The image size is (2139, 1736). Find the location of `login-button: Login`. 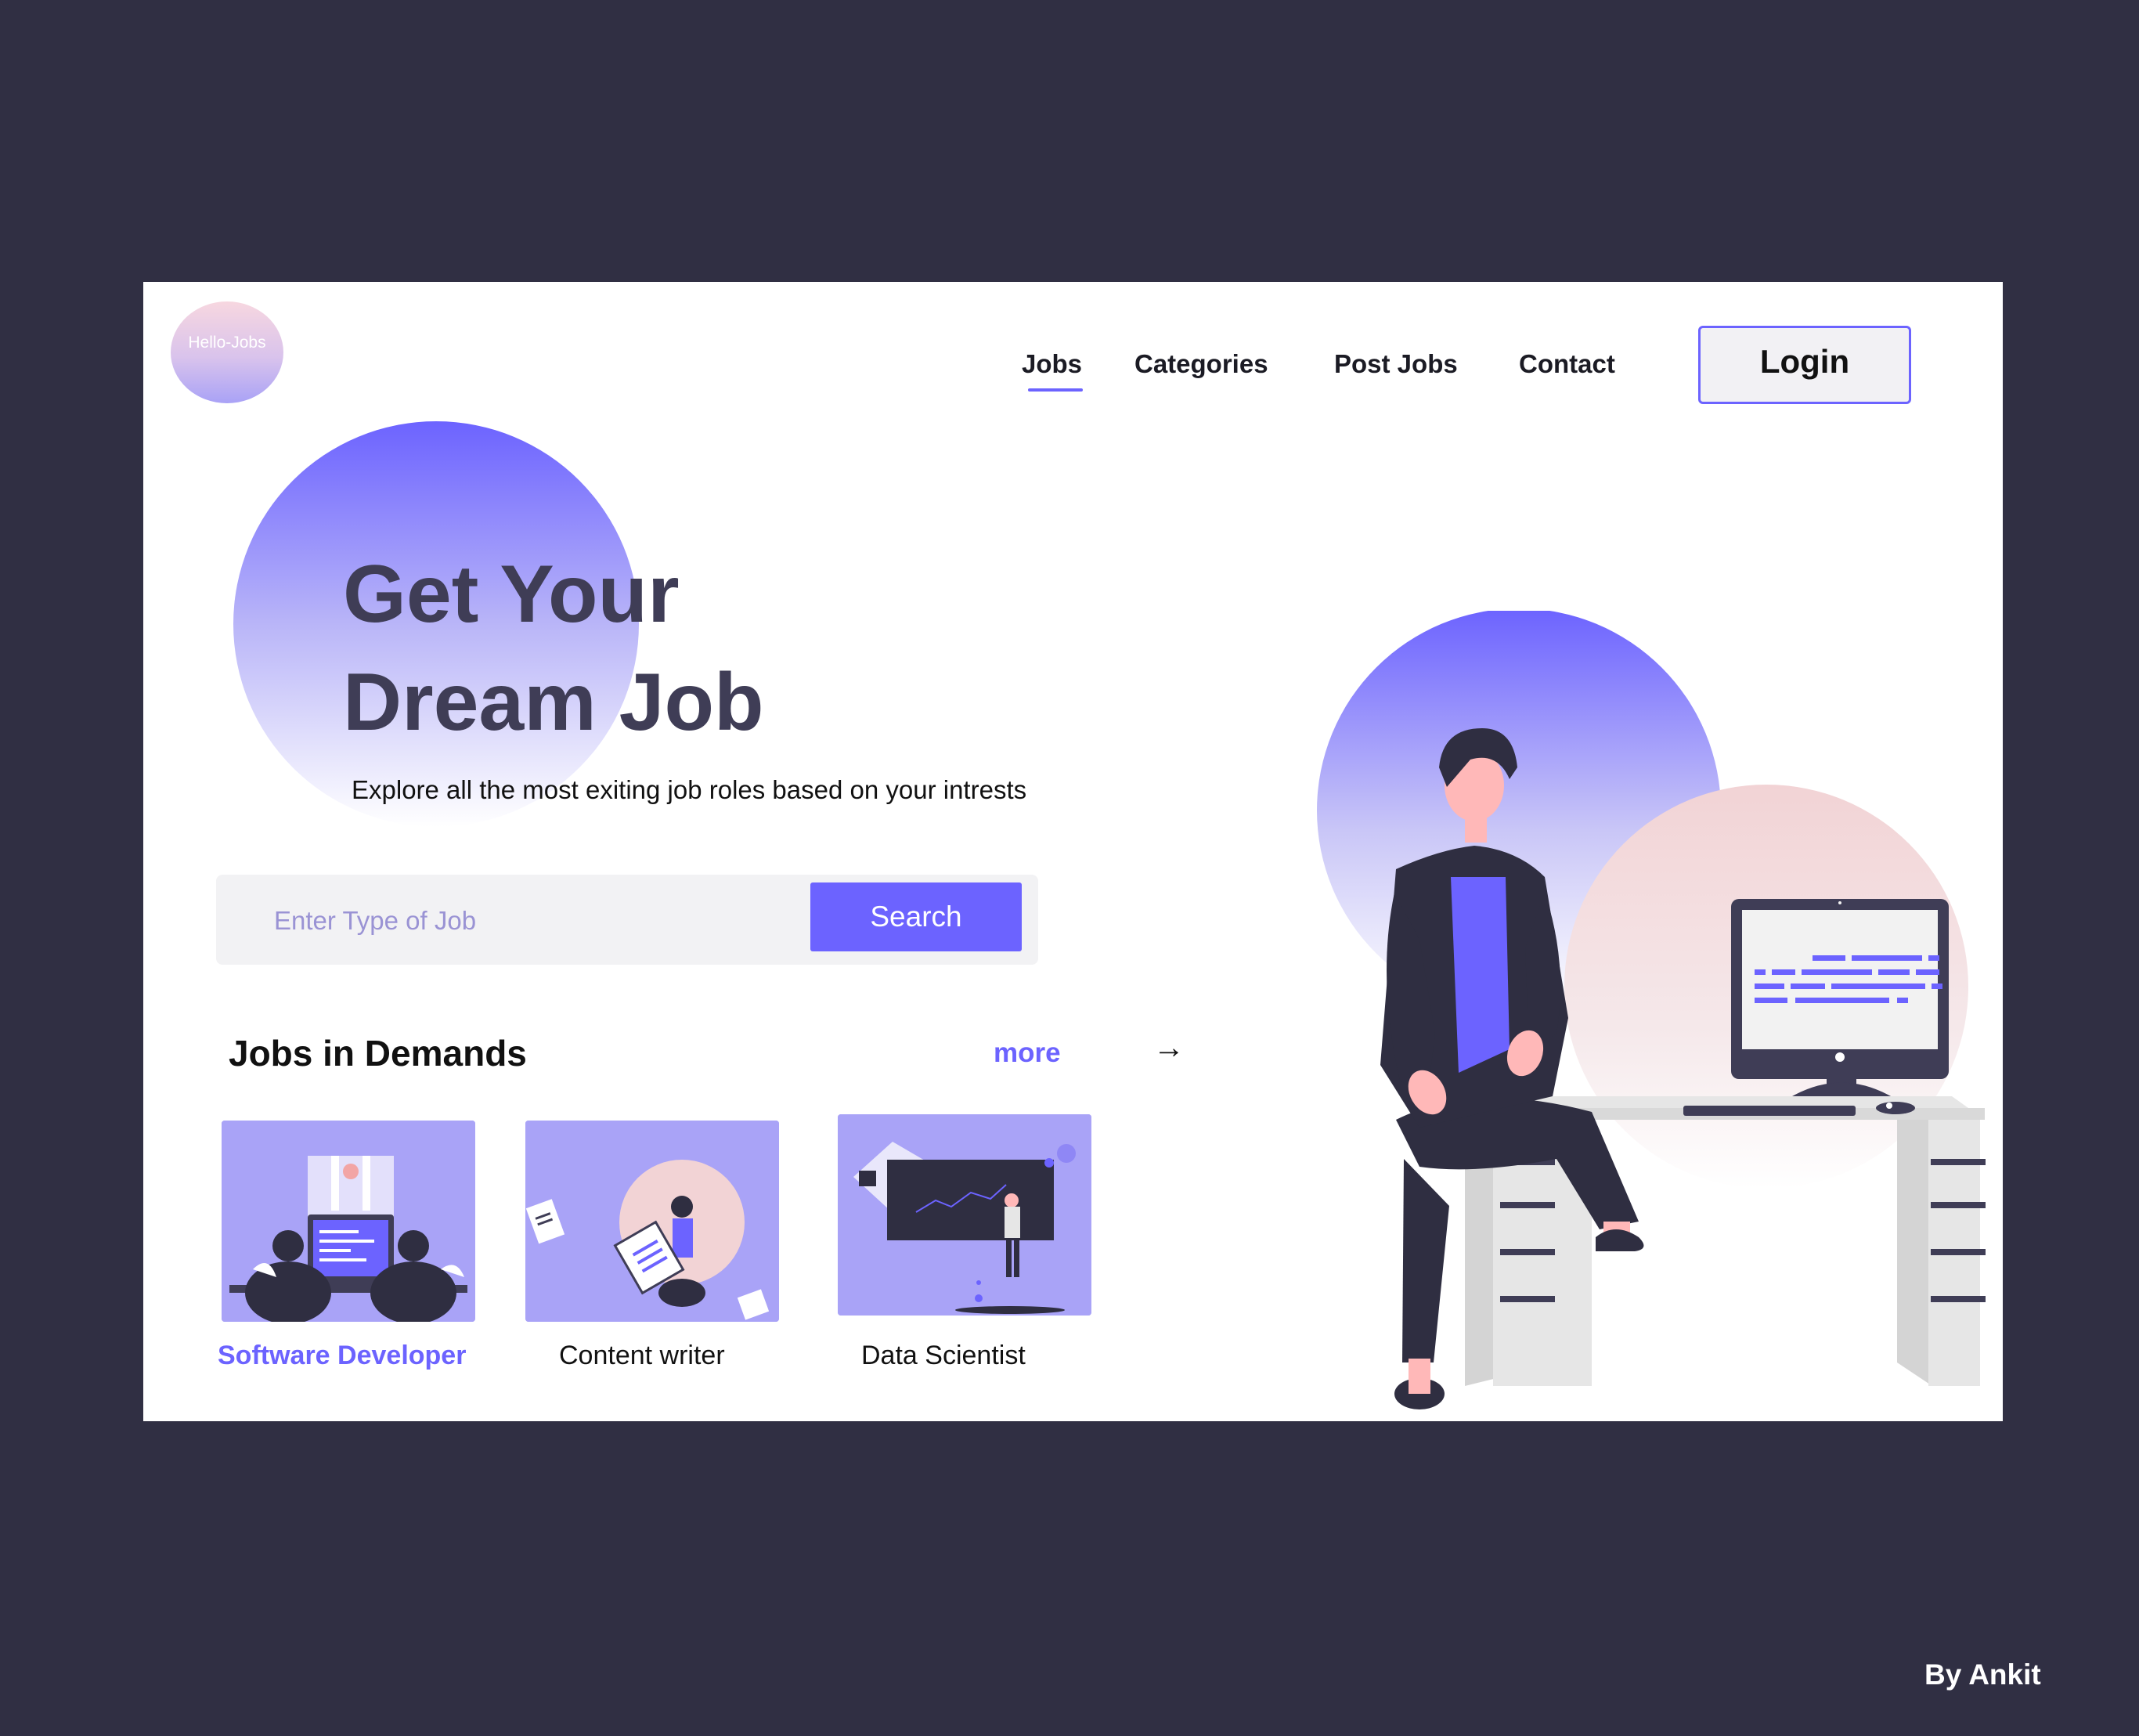

login-button: Login is located at coordinates (1804, 365).